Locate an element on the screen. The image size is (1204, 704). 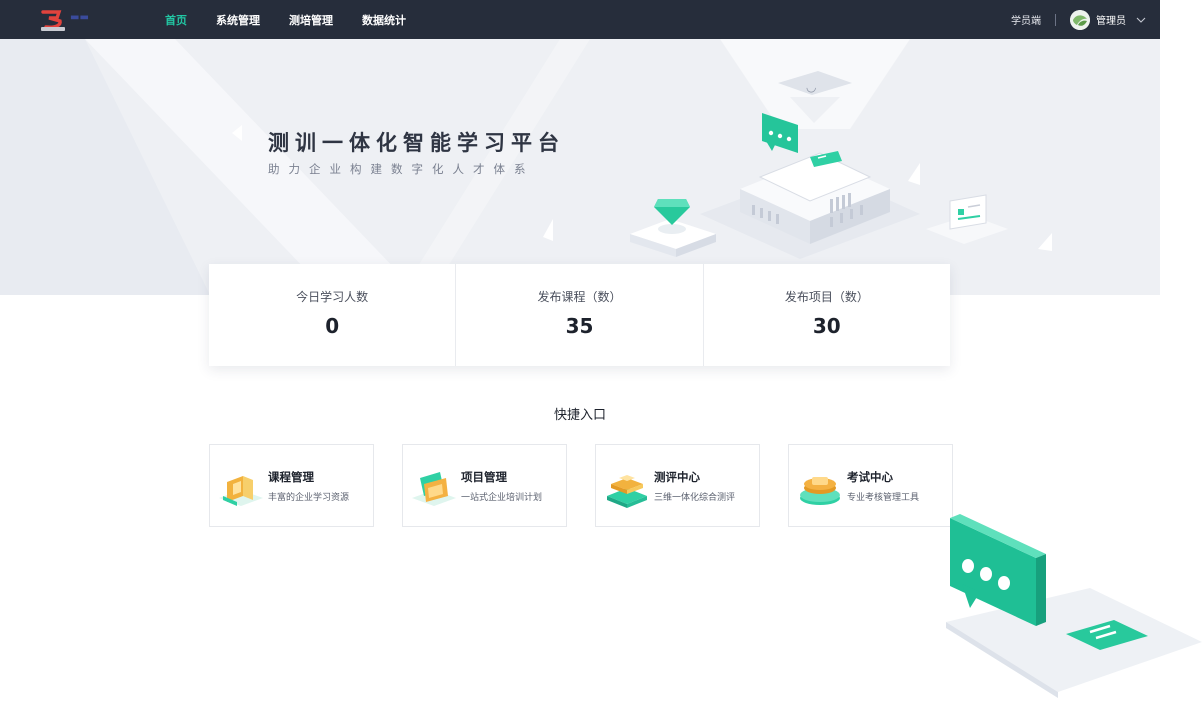
chevron-down-icon is located at coordinates (1141, 20).